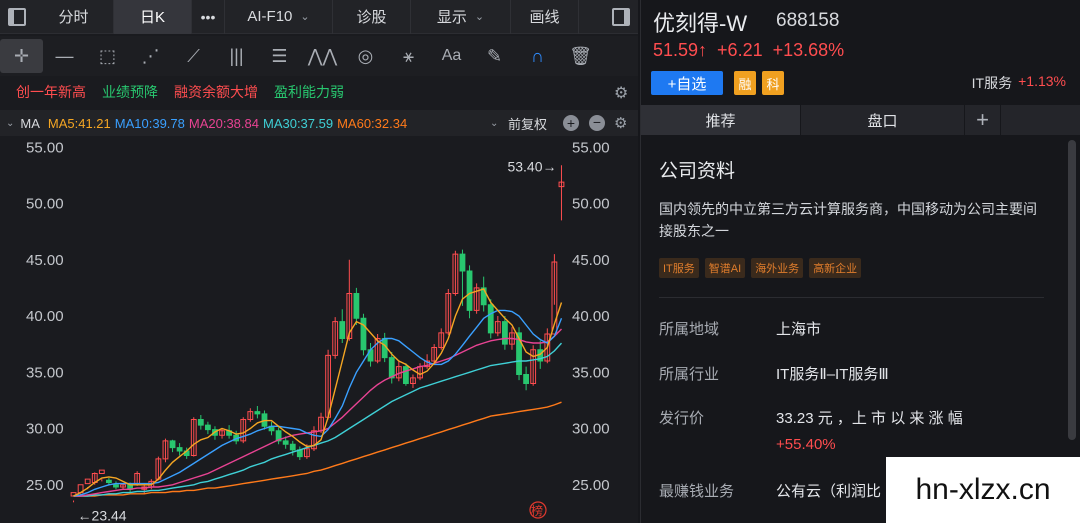 The height and width of the screenshot is (523, 1080). What do you see at coordinates (983, 120) in the screenshot?
I see `add-tab-button: +` at bounding box center [983, 120].